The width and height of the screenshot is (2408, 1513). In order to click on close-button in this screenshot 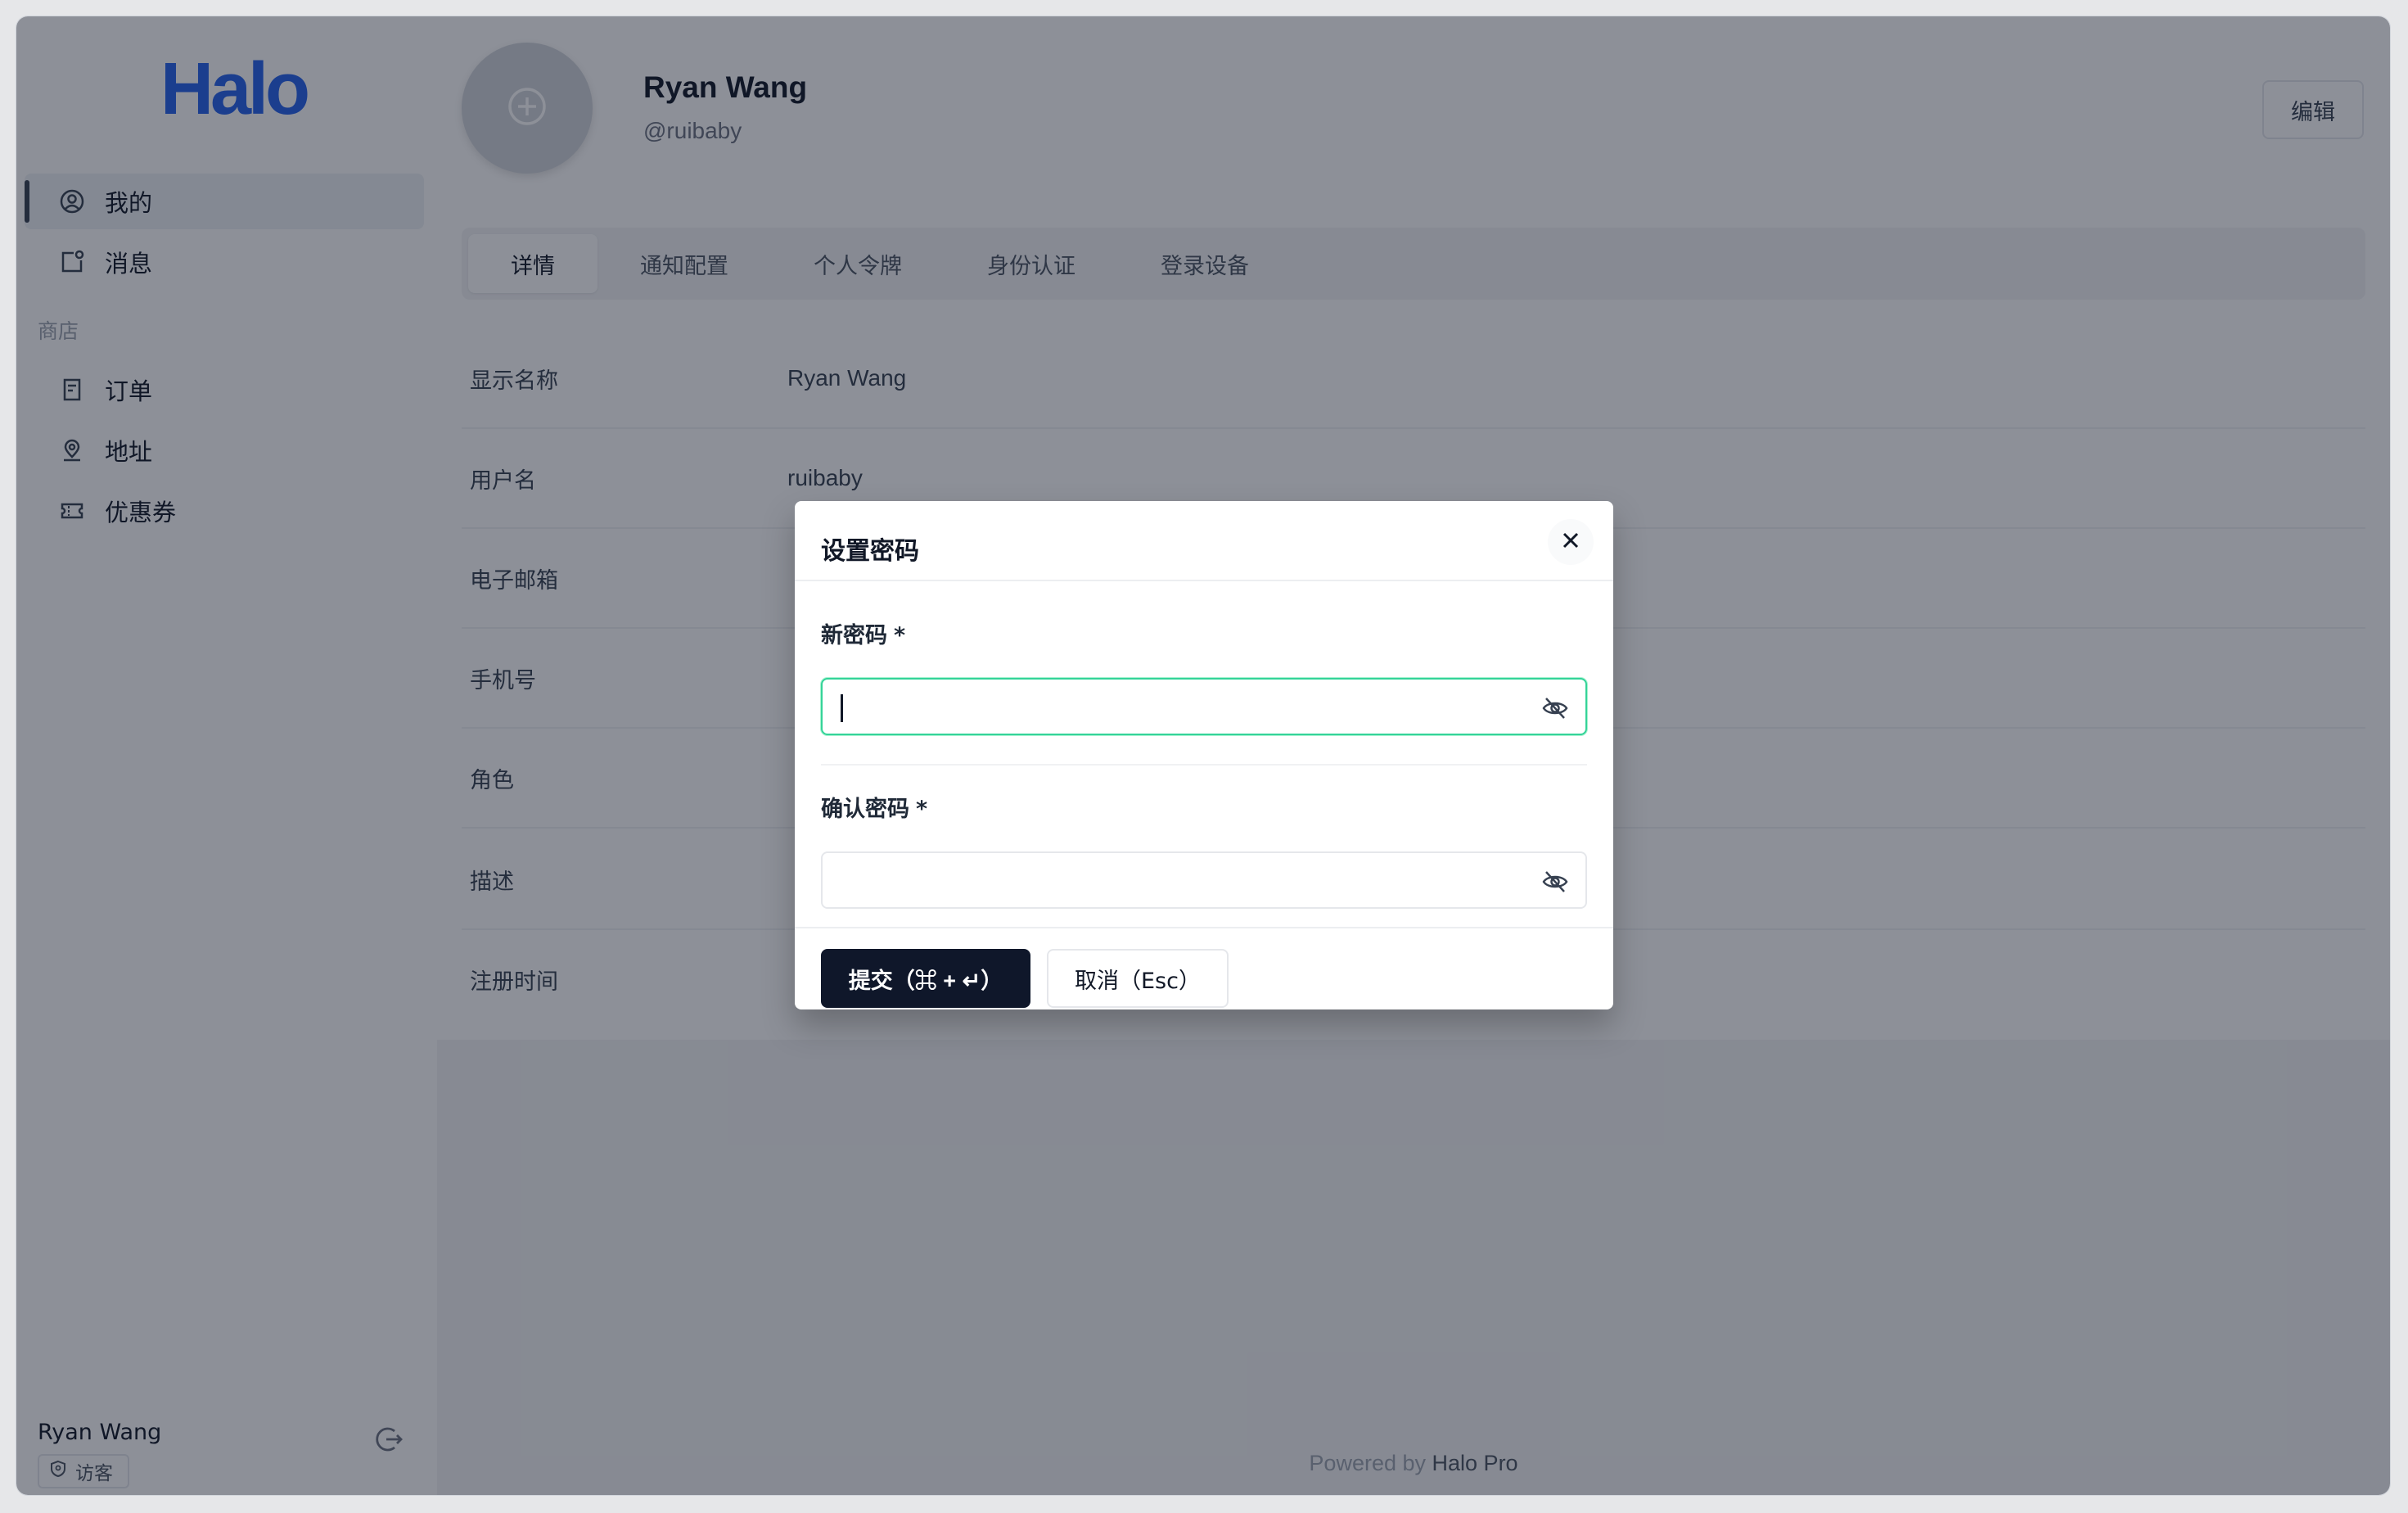, I will do `click(1571, 542)`.